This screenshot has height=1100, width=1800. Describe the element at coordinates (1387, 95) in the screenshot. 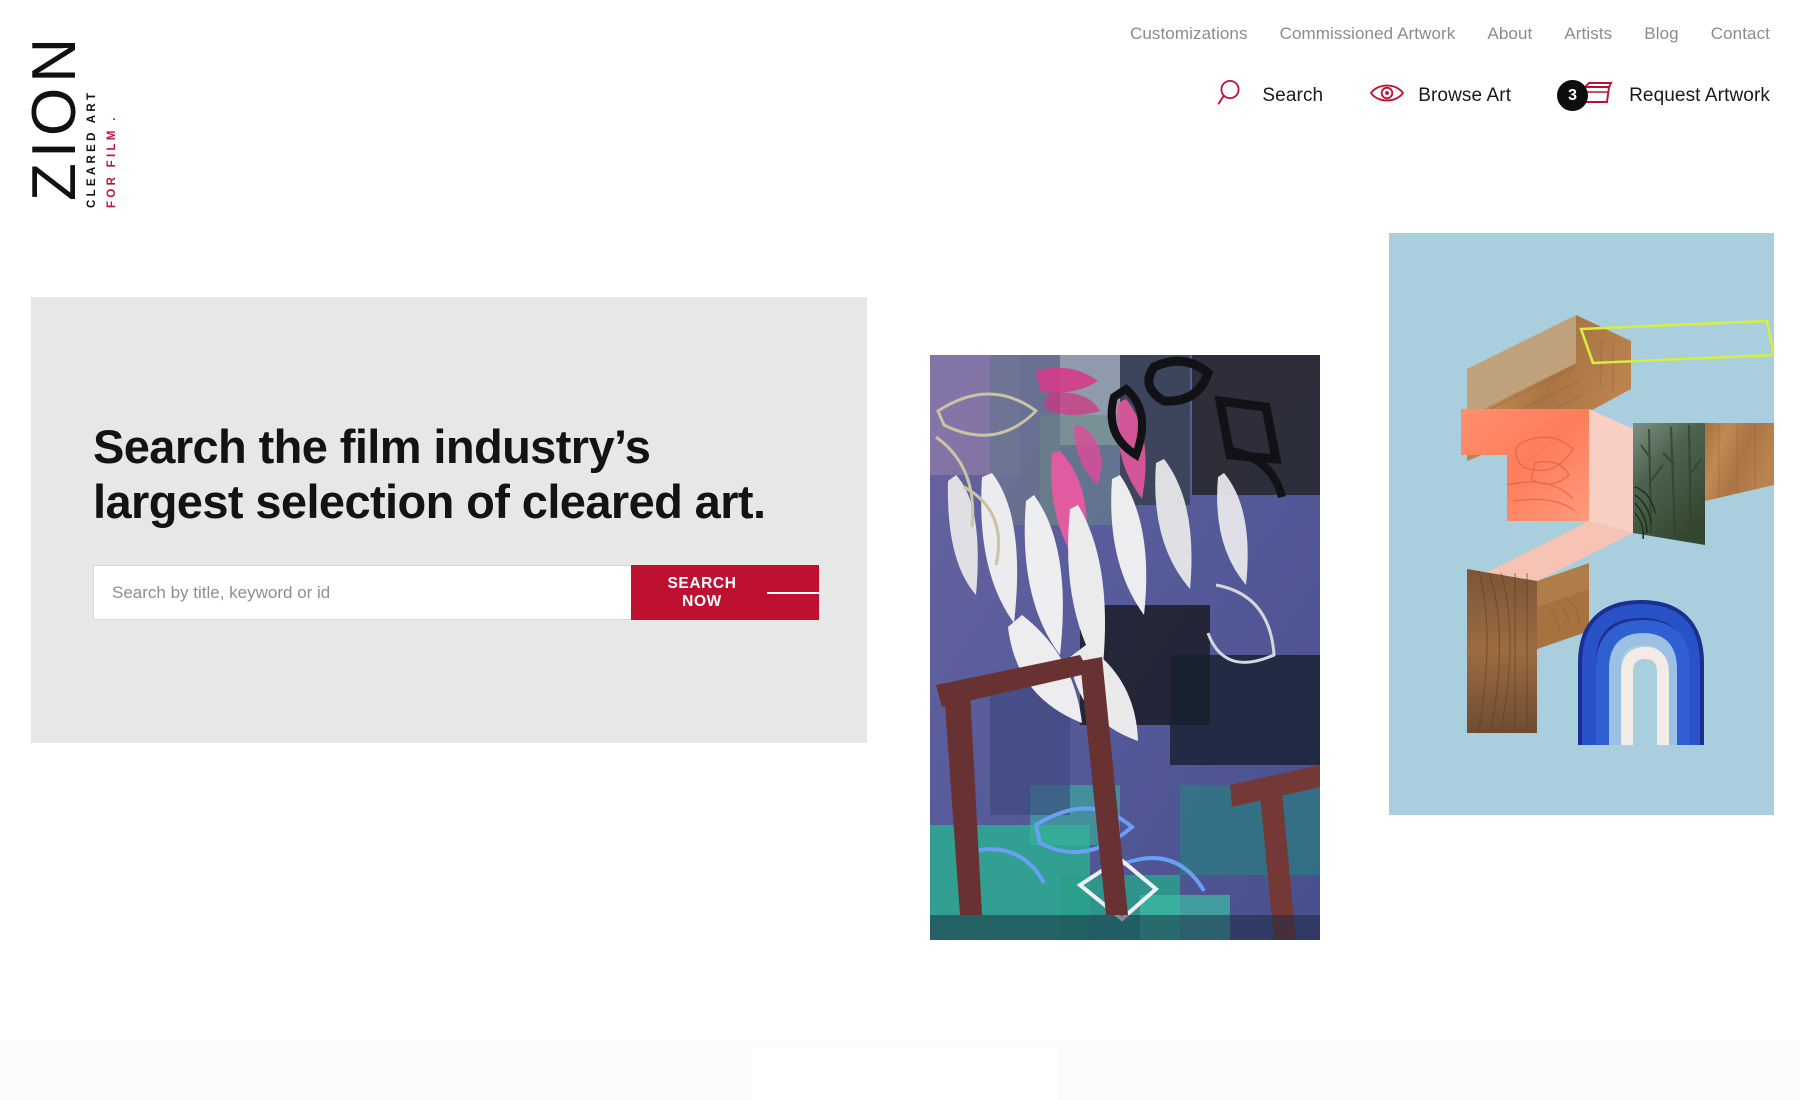

I see `eye-icon` at that location.